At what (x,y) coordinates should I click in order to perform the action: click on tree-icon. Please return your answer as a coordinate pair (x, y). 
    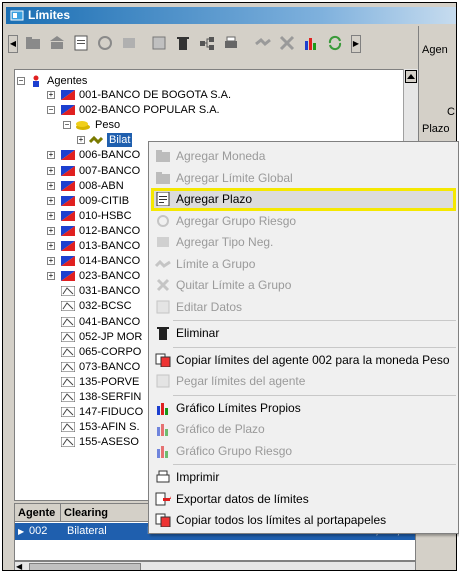
    Looking at the image, I should click on (207, 43).